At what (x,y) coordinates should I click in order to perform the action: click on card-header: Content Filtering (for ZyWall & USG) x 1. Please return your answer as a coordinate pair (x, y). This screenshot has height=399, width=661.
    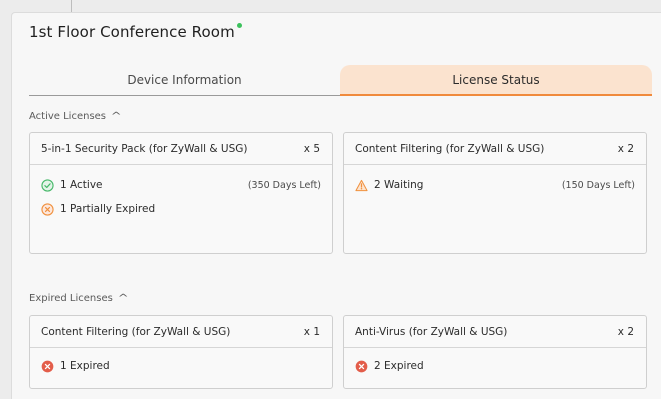
    Looking at the image, I should click on (181, 332).